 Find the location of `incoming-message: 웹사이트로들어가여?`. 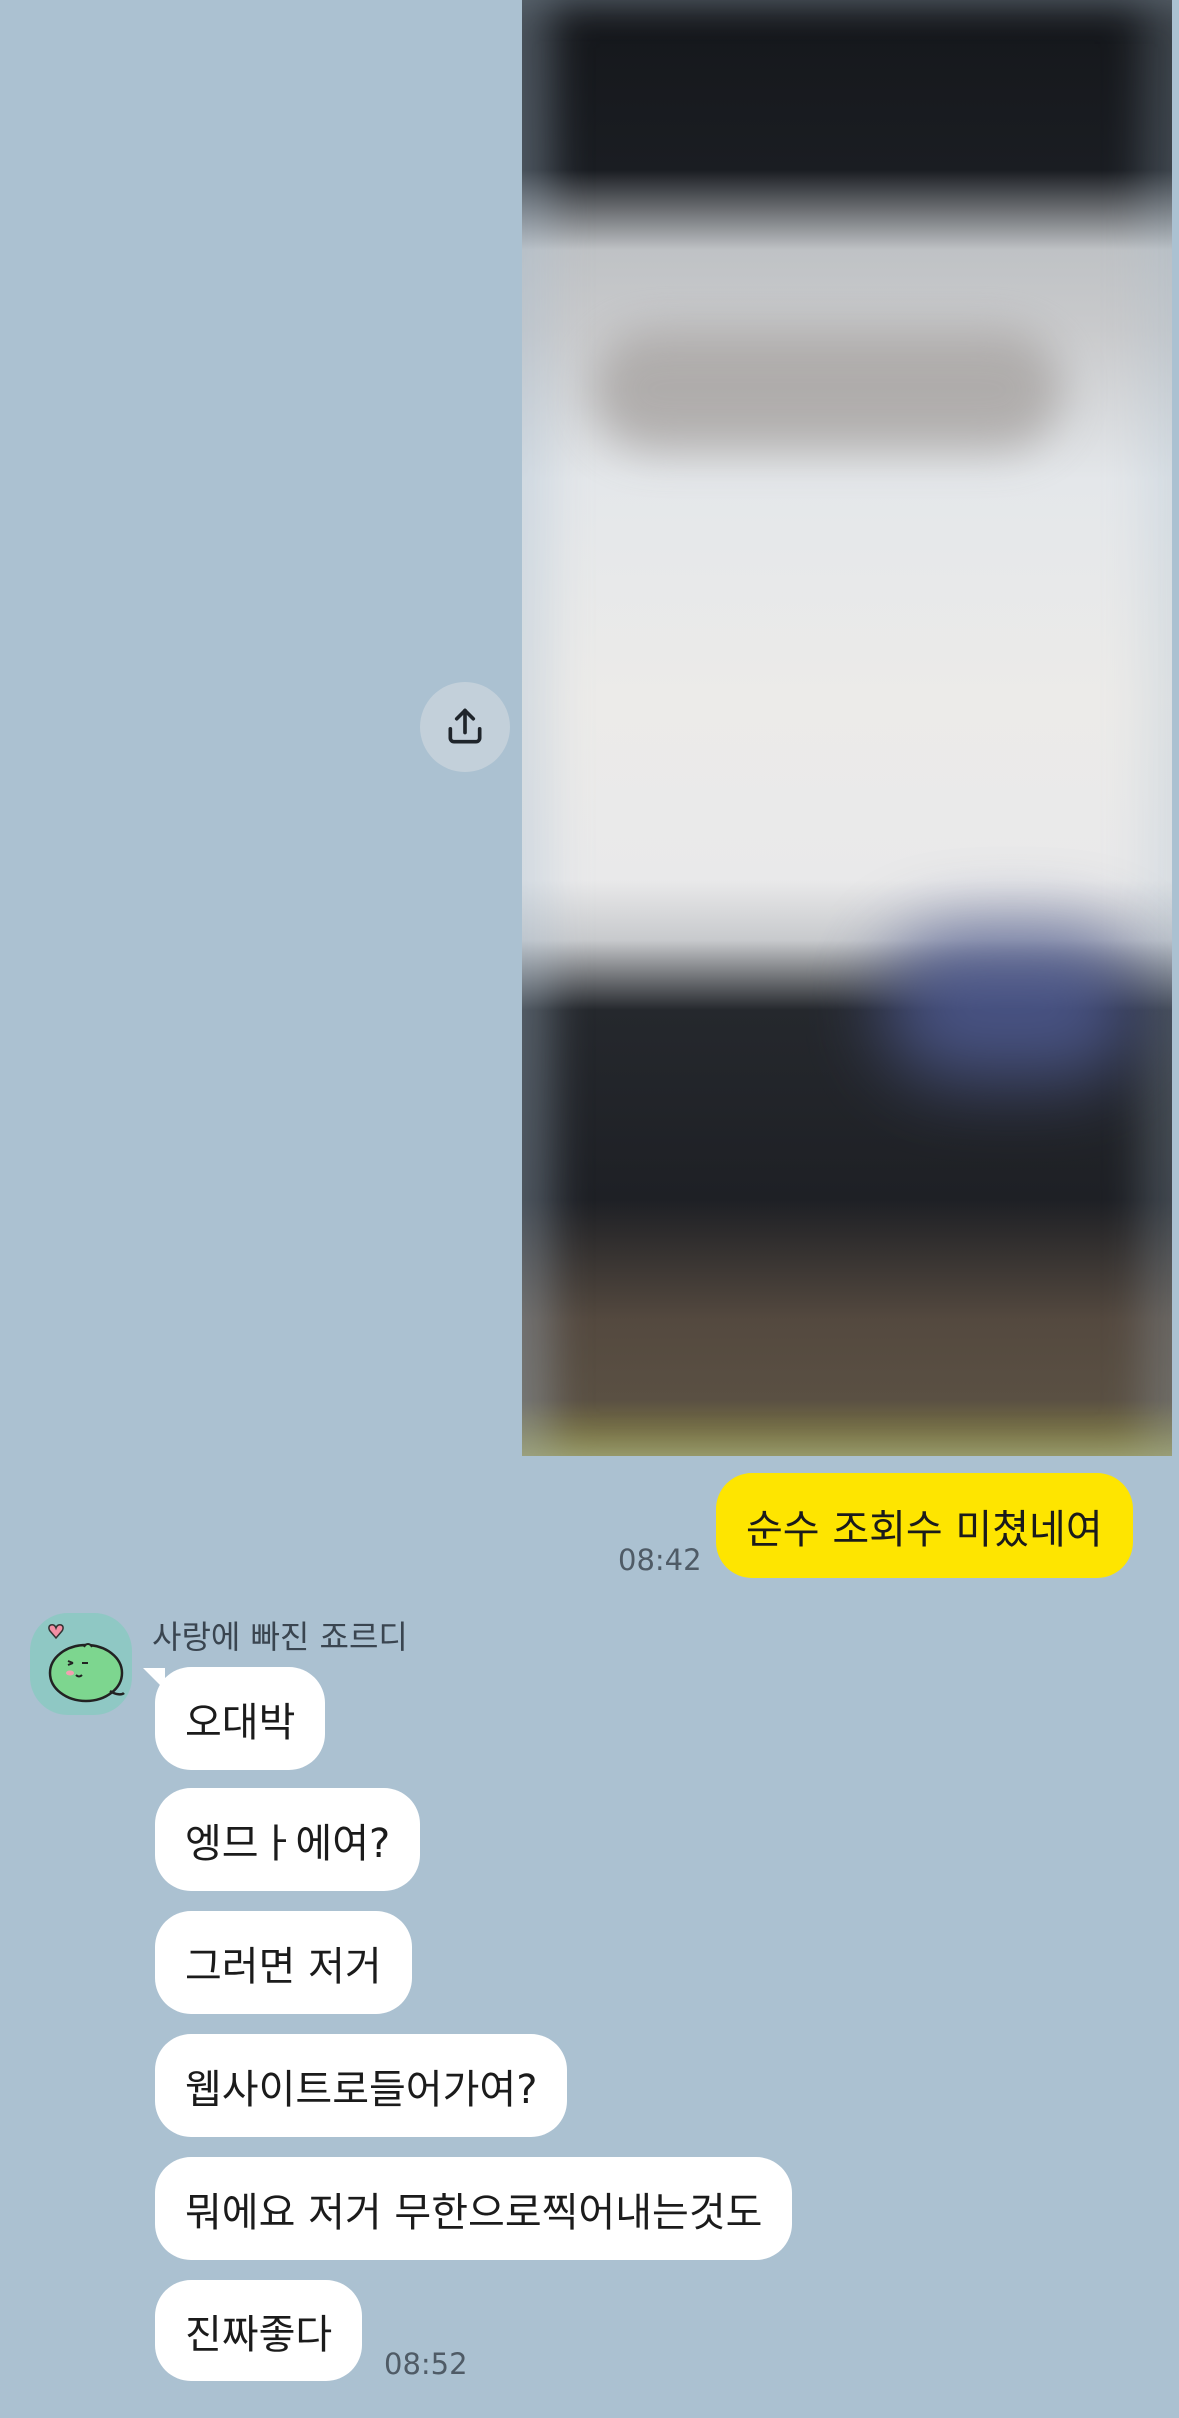

incoming-message: 웹사이트로들어가여? is located at coordinates (361, 2085).